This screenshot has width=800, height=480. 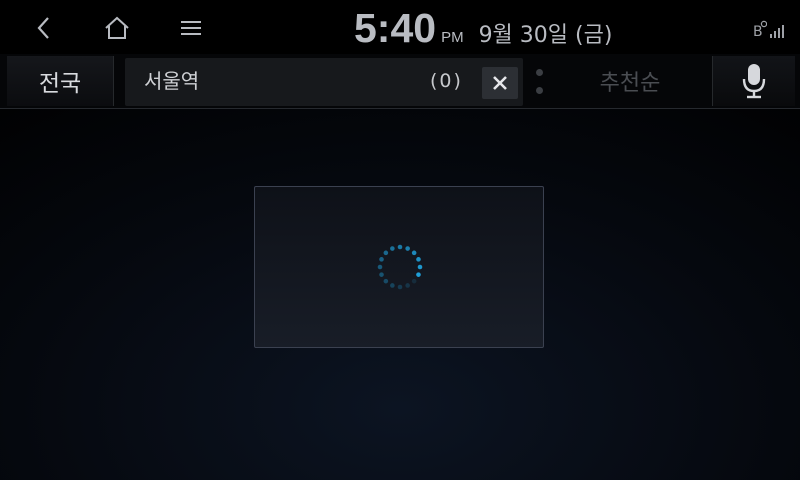 I want to click on voice-search-button, so click(x=753, y=81).